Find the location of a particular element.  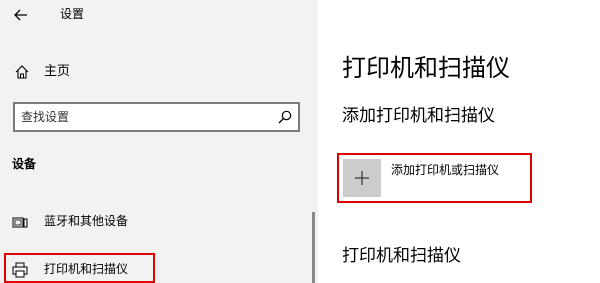

add-section-title: 添加打印机和扫描仪 is located at coordinates (418, 116).